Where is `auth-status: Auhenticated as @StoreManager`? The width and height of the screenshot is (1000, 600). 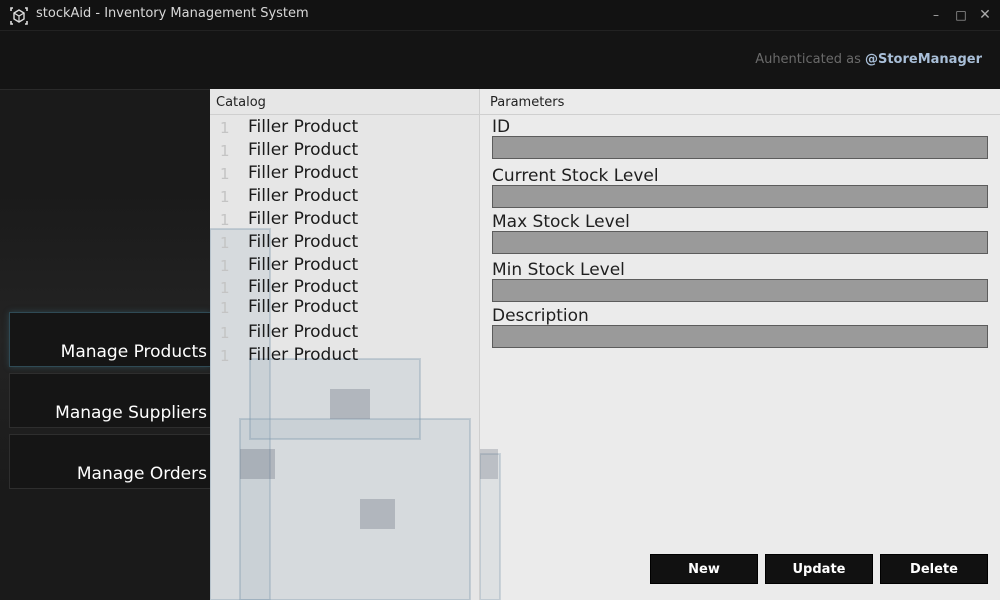
auth-status: Auhenticated as @StoreManager is located at coordinates (868, 59).